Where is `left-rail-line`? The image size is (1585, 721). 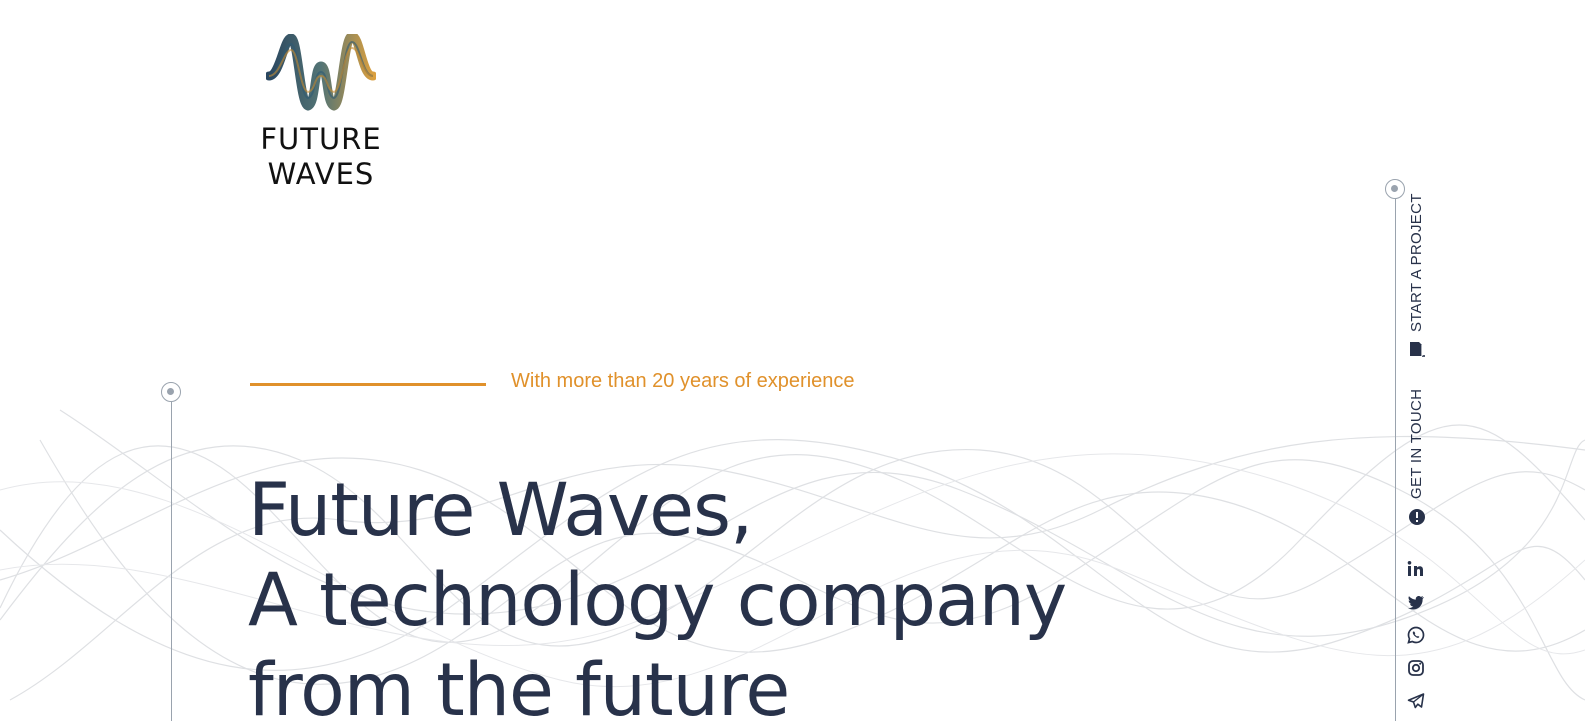 left-rail-line is located at coordinates (171, 561).